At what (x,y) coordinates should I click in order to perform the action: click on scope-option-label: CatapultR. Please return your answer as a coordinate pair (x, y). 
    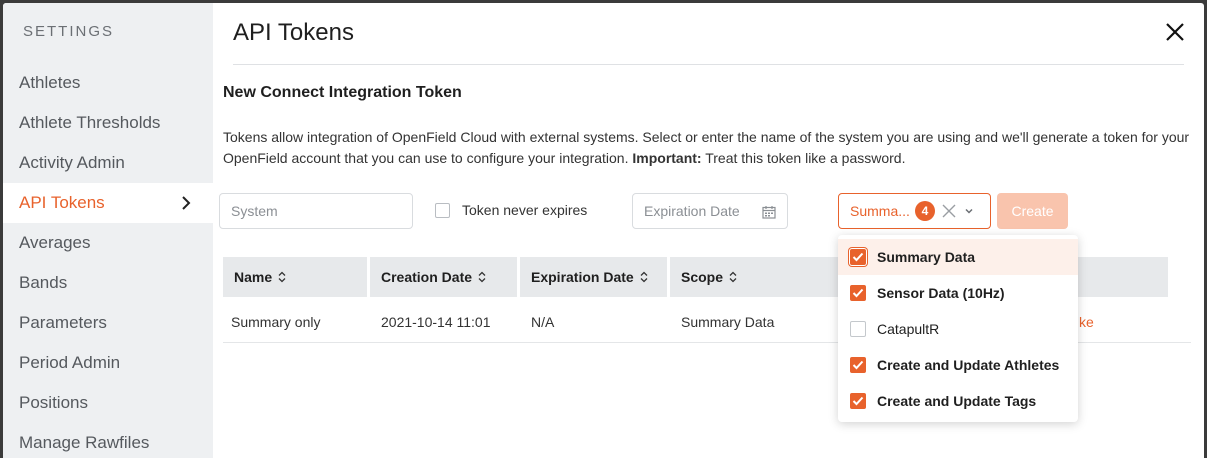
    Looking at the image, I should click on (908, 329).